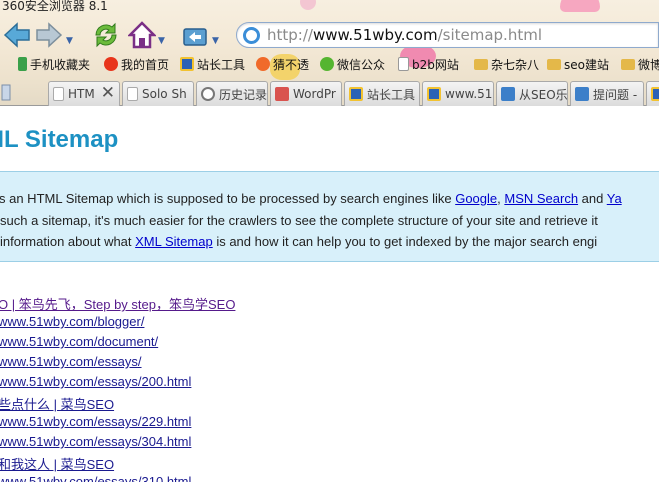 This screenshot has width=659, height=482. I want to click on tab-solo: Solo Sh, so click(158, 93).